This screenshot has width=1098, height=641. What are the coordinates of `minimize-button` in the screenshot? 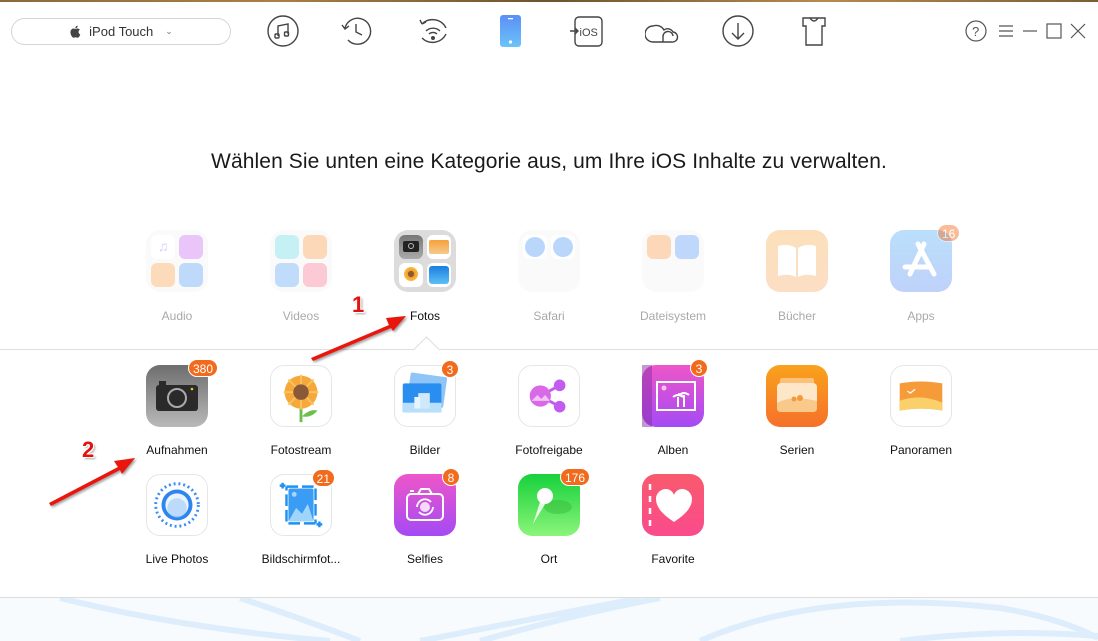 It's located at (1030, 31).